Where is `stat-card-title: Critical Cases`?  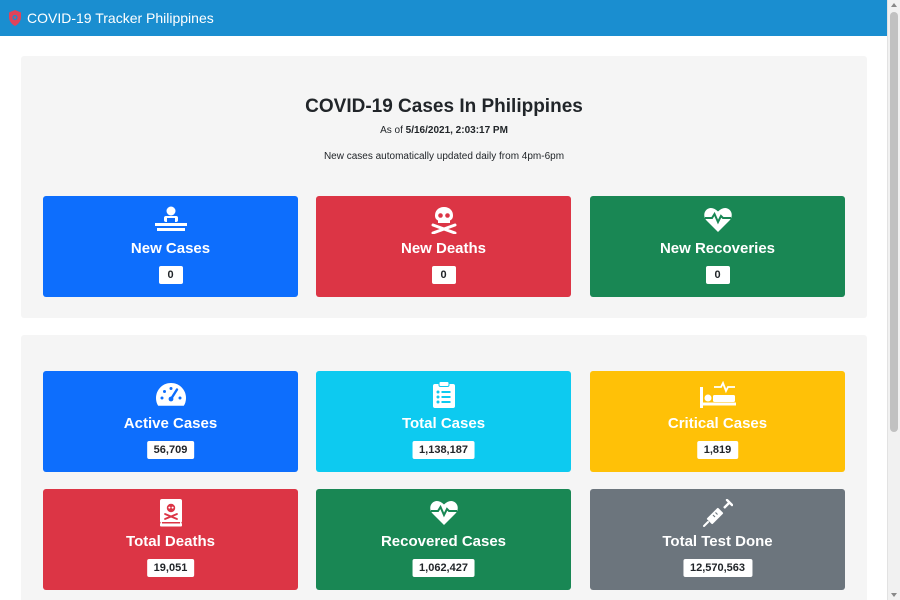
stat-card-title: Critical Cases is located at coordinates (717, 423).